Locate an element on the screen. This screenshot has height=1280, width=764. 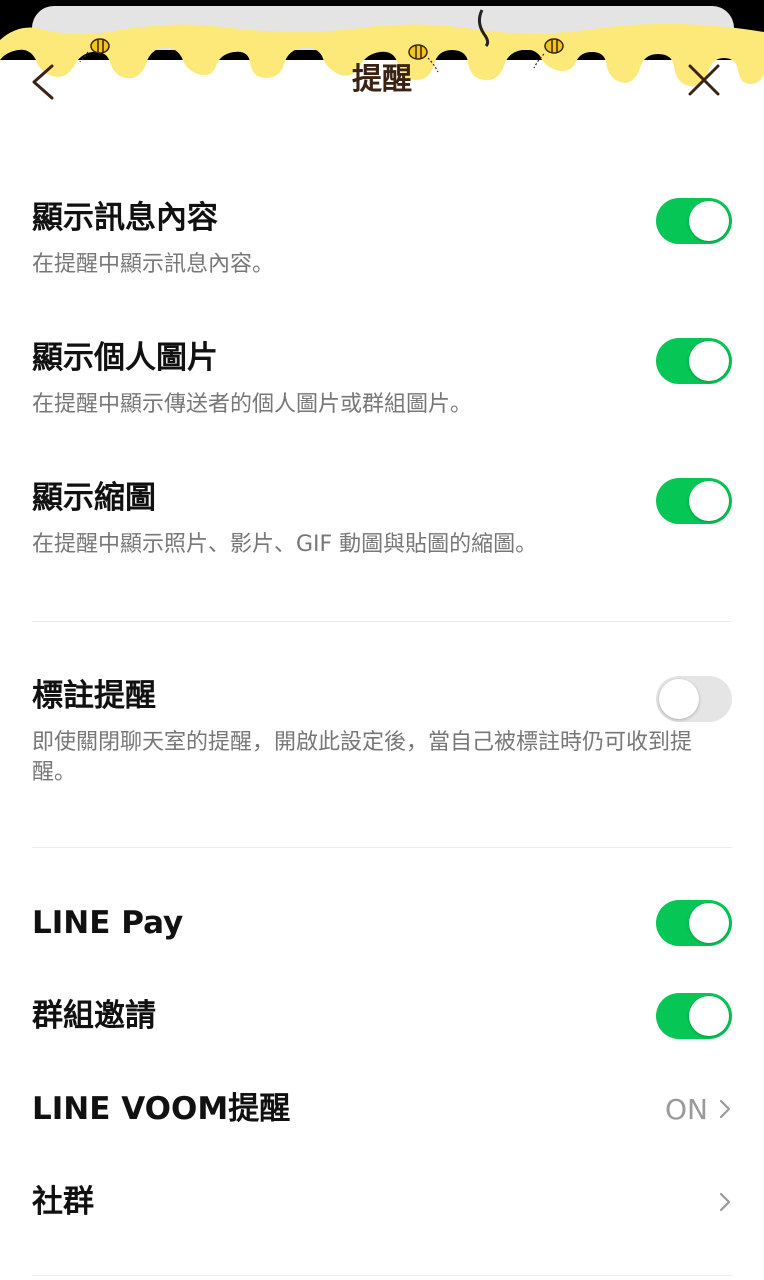
setting-community: 社群 is located at coordinates (382, 1202).